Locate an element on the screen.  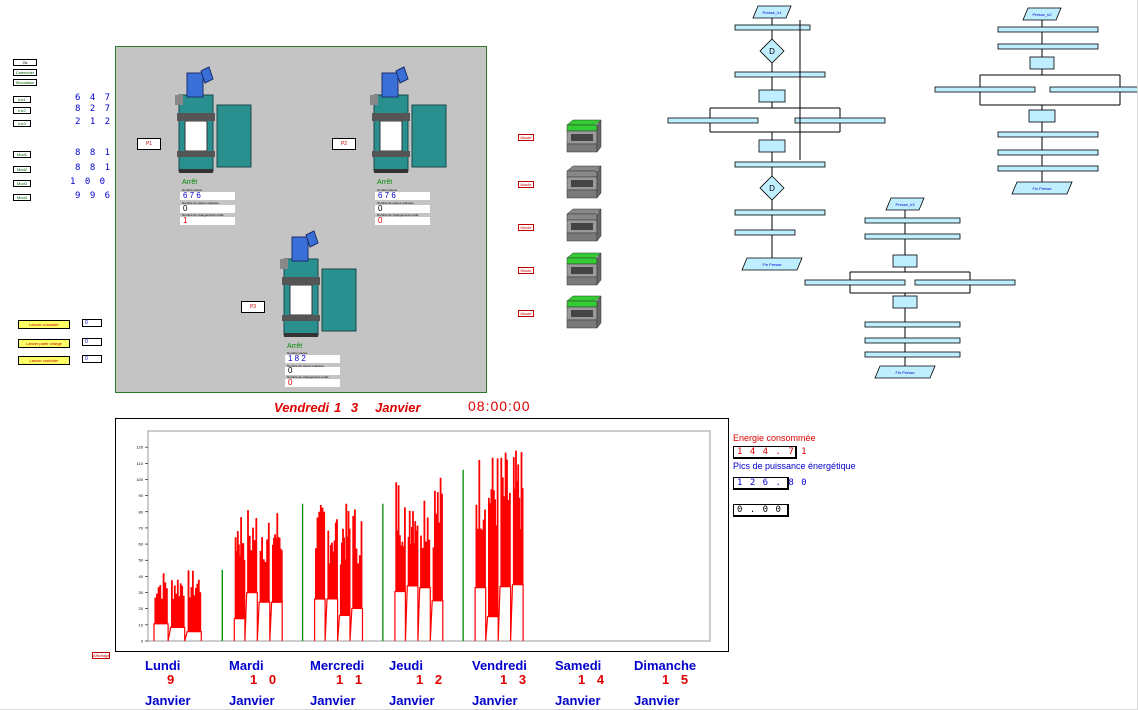
ok-button: Ok is located at coordinates (25, 62).